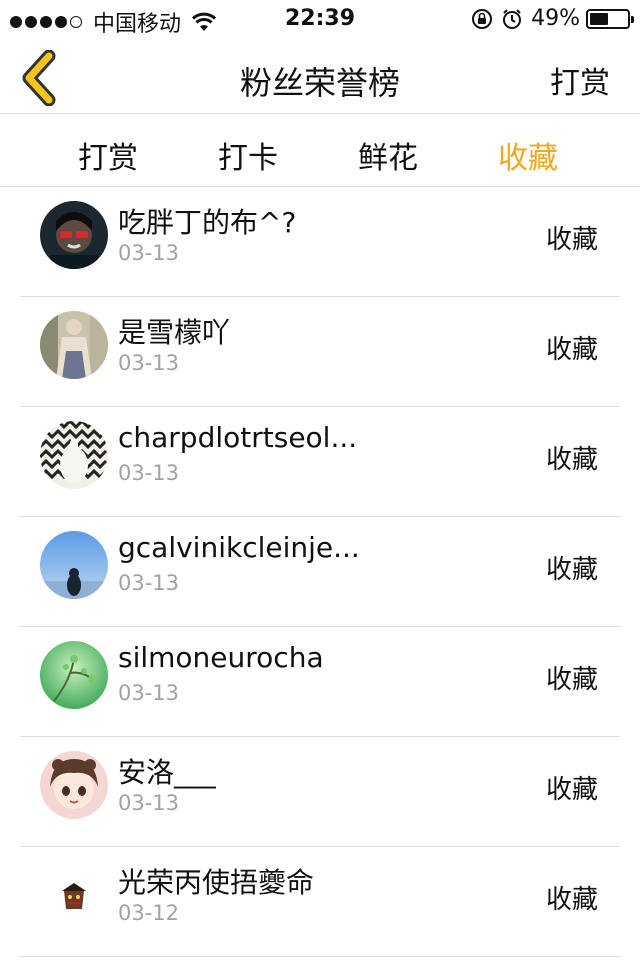  Describe the element at coordinates (482, 18) in the screenshot. I see `orientation-lock-icon` at that location.